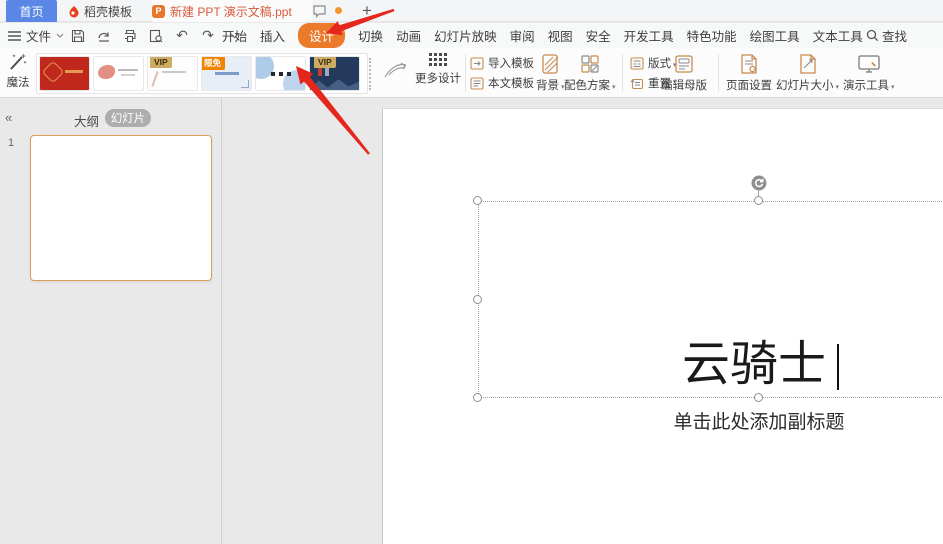 This screenshot has width=943, height=544. I want to click on print-icon, so click(130, 36).